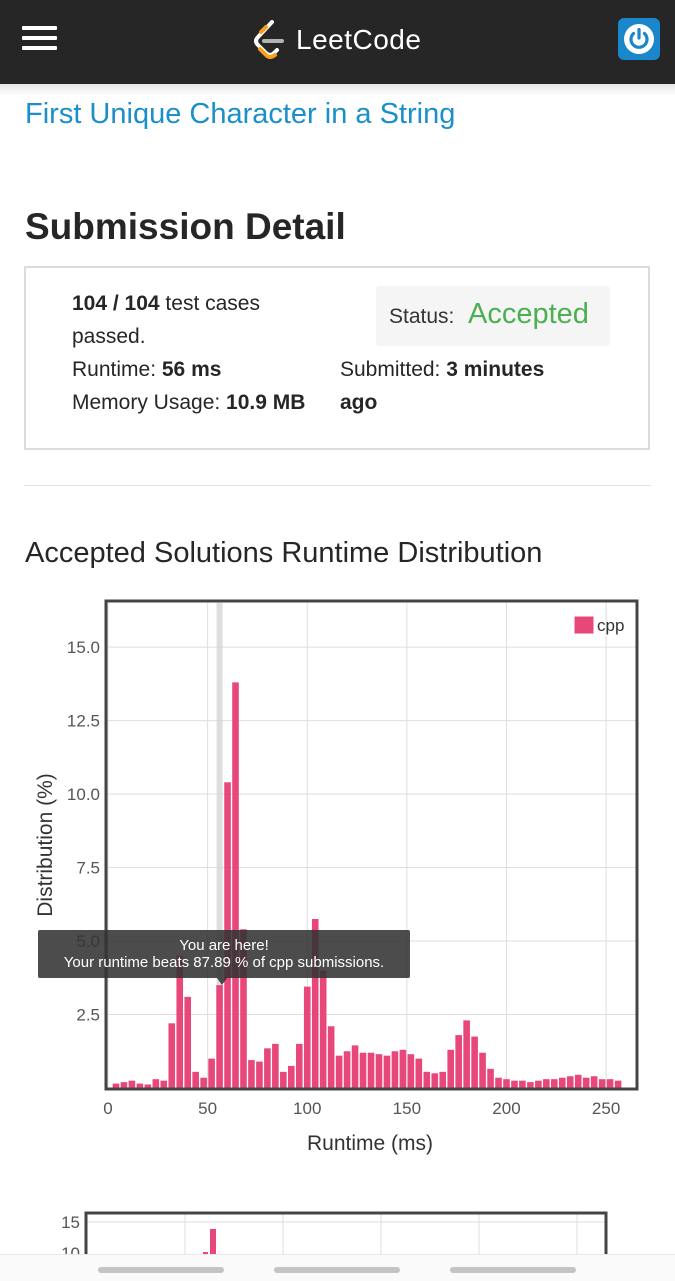  I want to click on submitted-value-2: ago, so click(359, 402).